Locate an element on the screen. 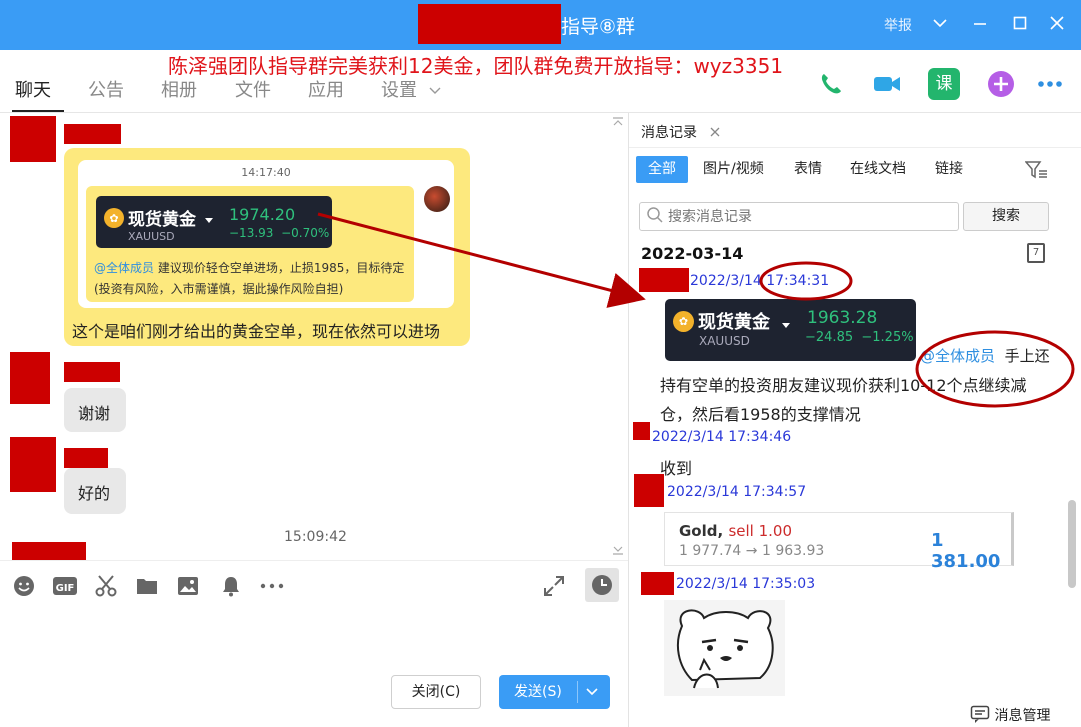 This screenshot has height=727, width=1081. annotation-ellipse-time is located at coordinates (806, 281).